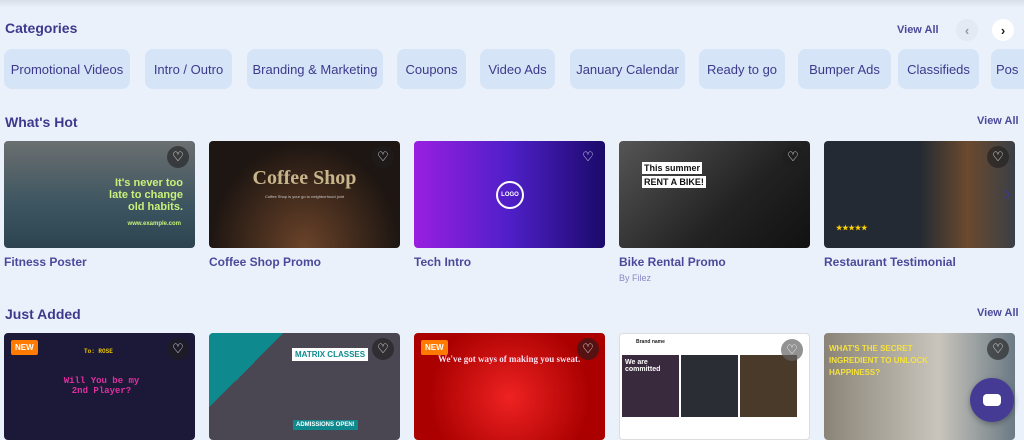 This screenshot has height=440, width=1024. Describe the element at coordinates (330, 354) in the screenshot. I see `thumb-text: MATRIX CLASSES` at that location.